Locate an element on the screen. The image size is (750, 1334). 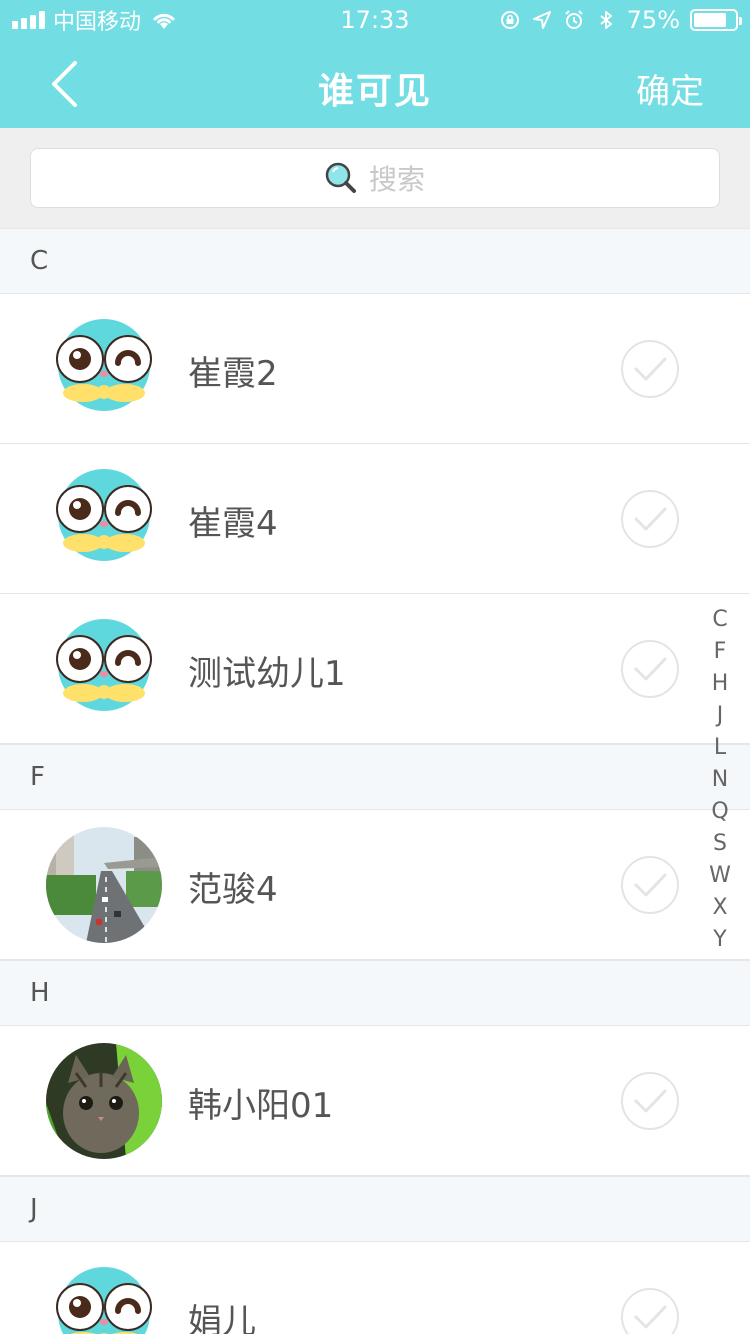
index-letter: W is located at coordinates (720, 876).